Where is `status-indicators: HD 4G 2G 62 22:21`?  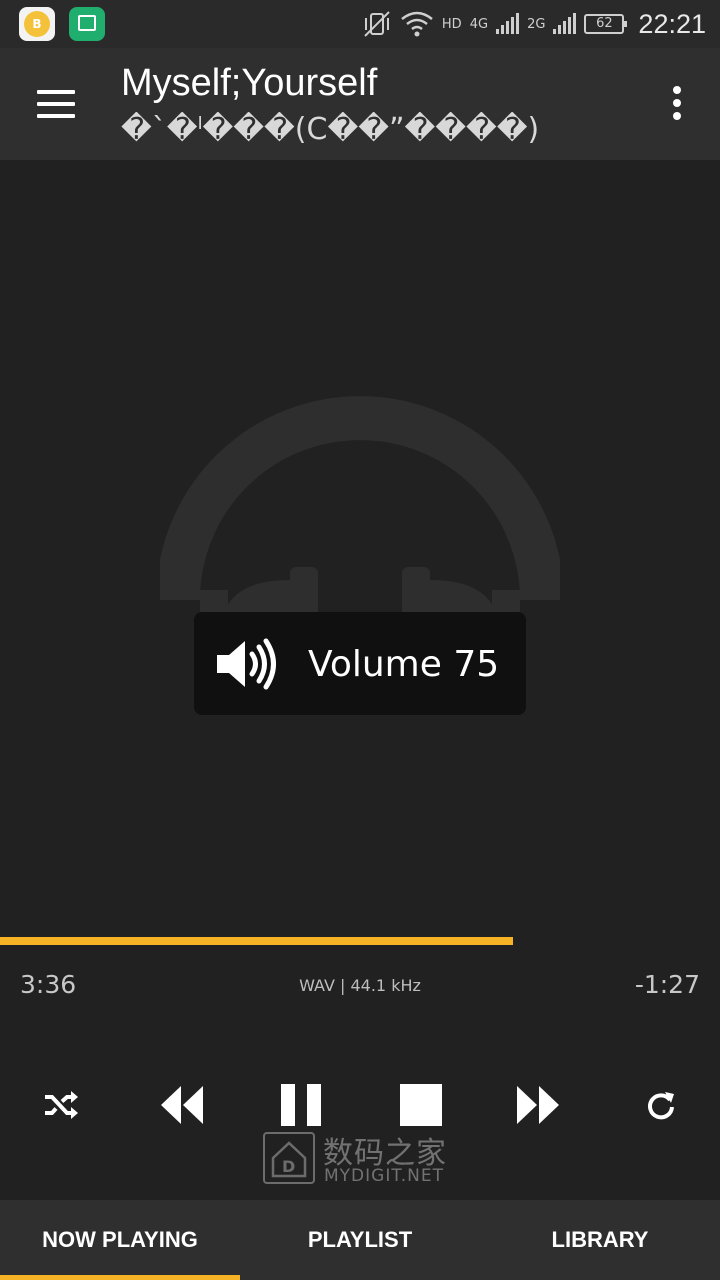
status-indicators: HD 4G 2G 62 22:21 is located at coordinates (534, 24).